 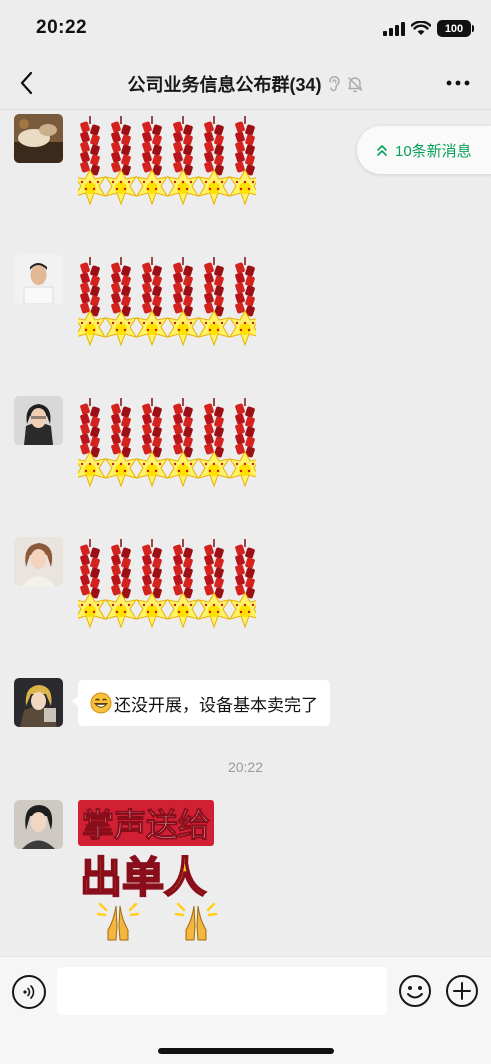 I want to click on title-wrap: 公司业务信息公布群(34), so click(x=245, y=84).